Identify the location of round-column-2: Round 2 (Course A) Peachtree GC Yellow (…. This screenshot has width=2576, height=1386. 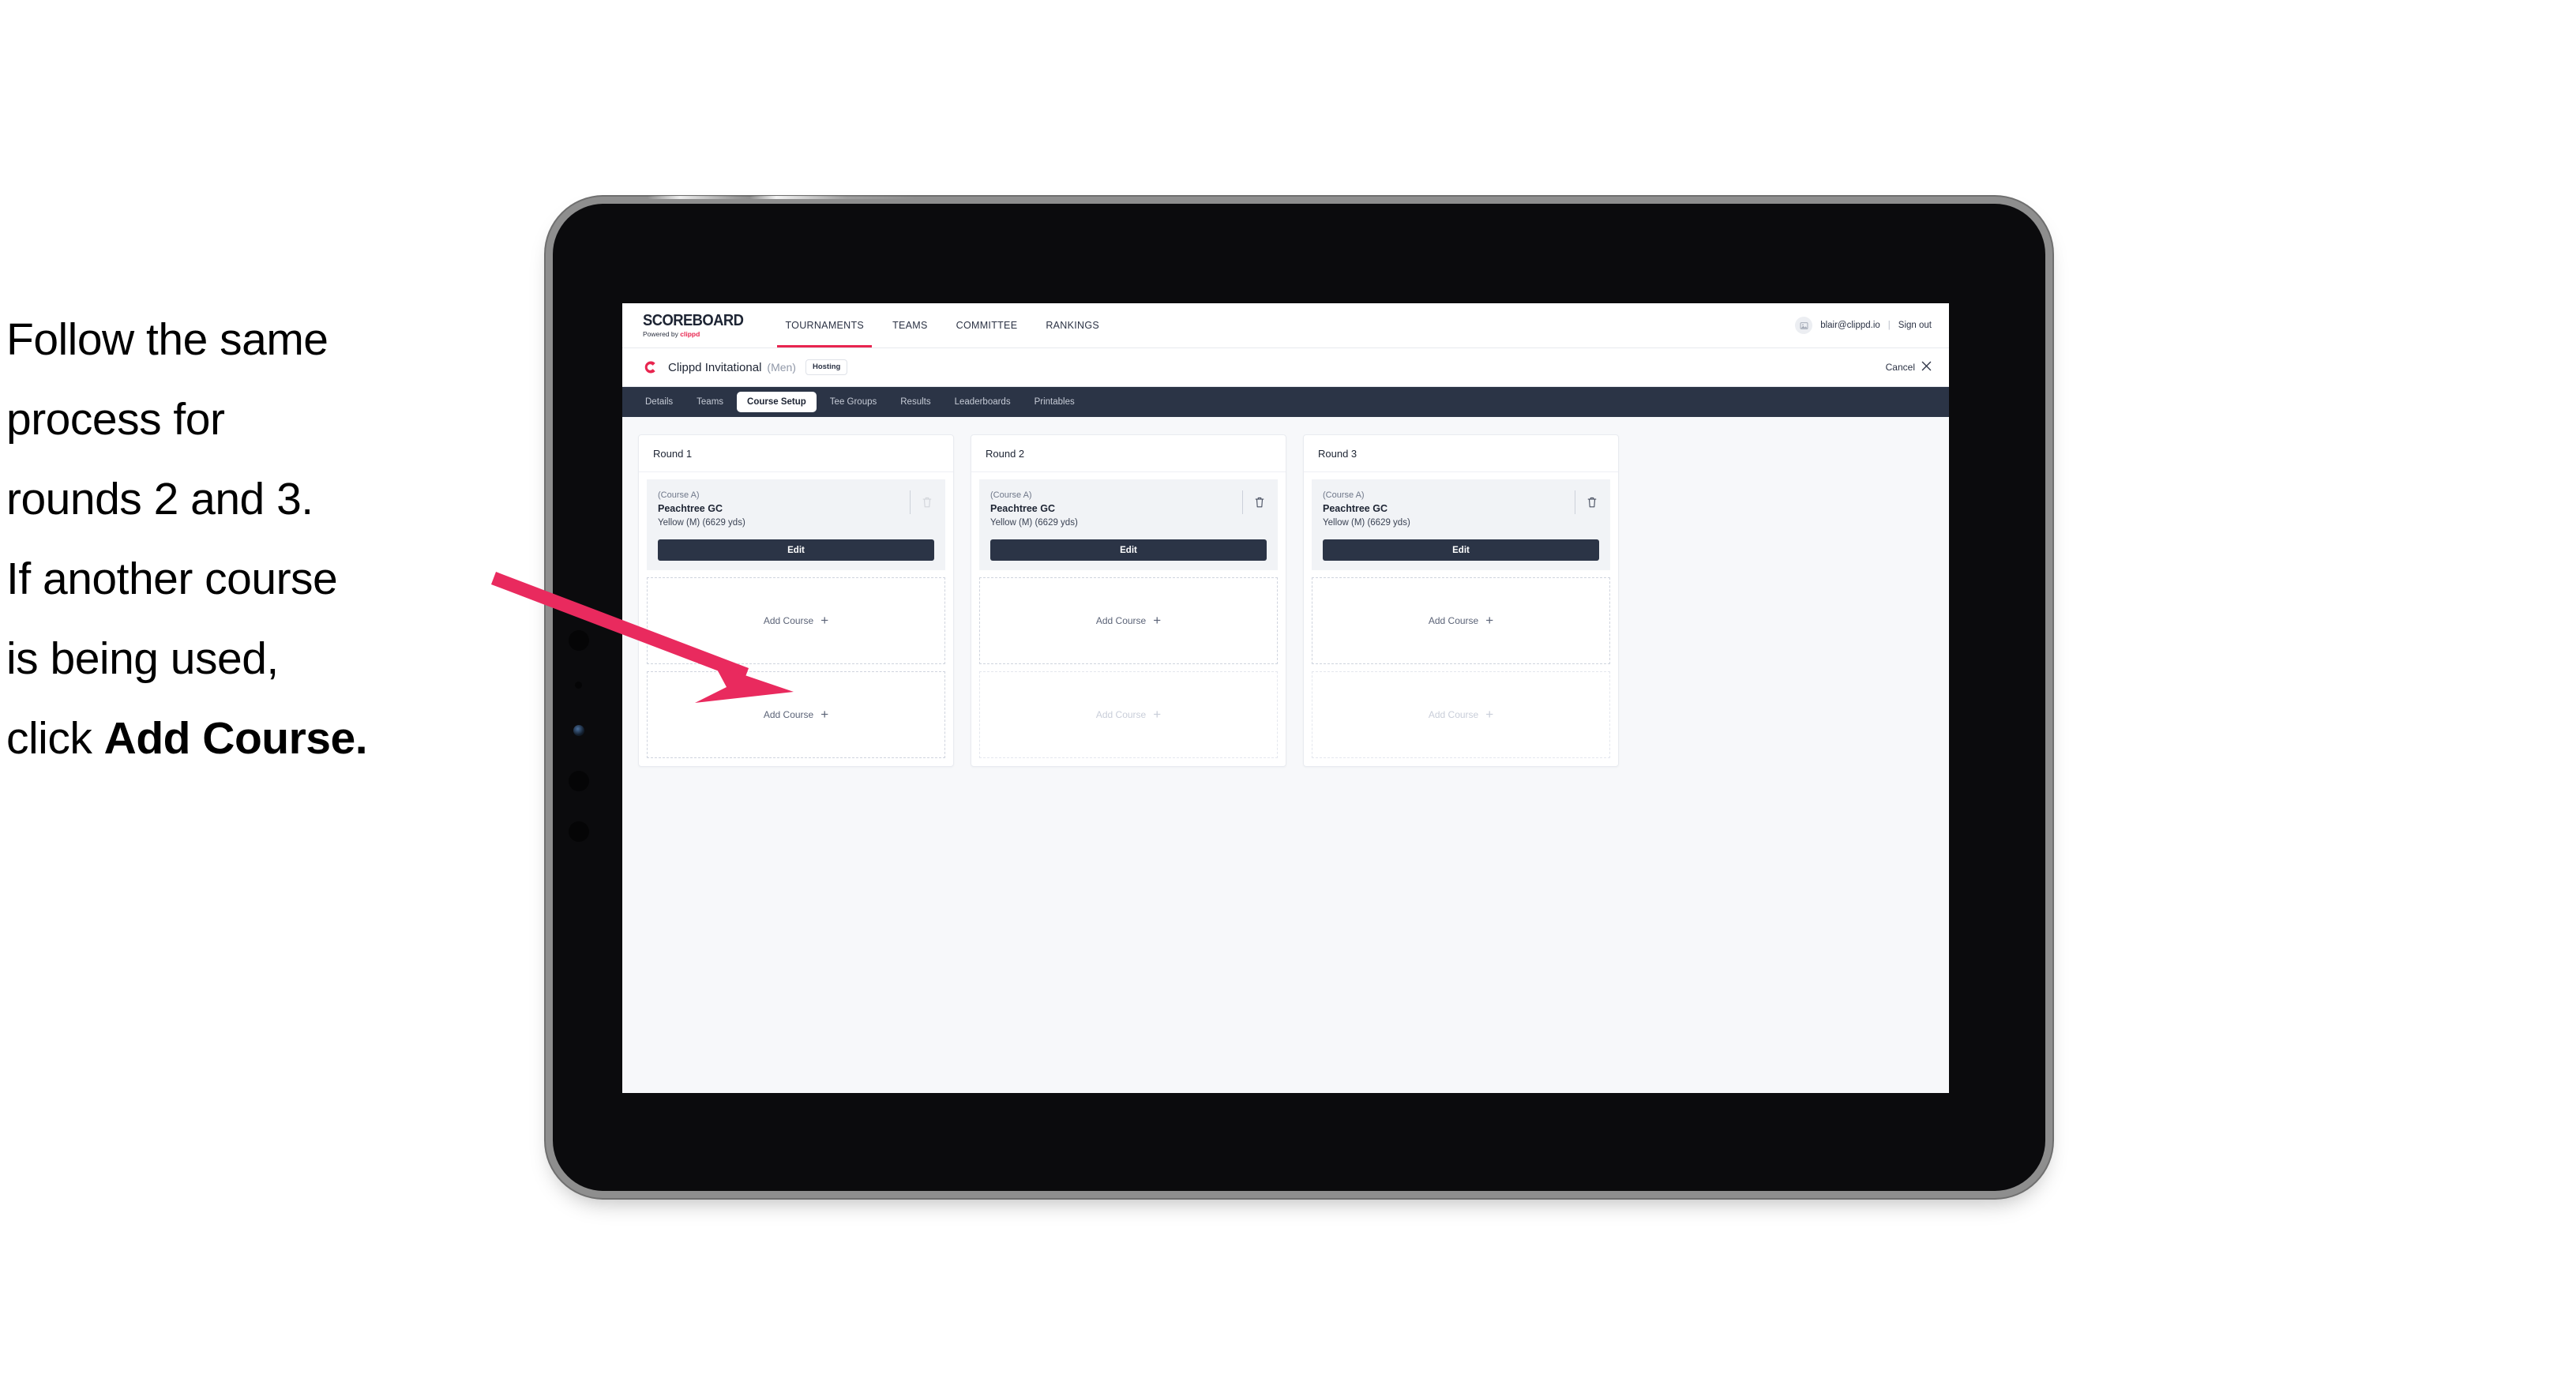
(1128, 601).